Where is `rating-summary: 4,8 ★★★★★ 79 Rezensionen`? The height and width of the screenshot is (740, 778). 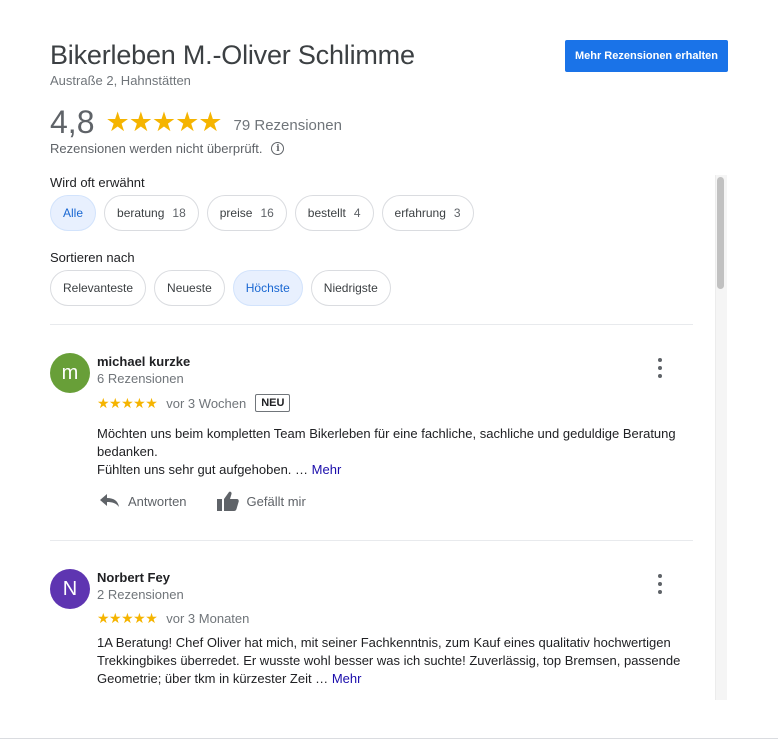 rating-summary: 4,8 ★★★★★ 79 Rezensionen is located at coordinates (196, 122).